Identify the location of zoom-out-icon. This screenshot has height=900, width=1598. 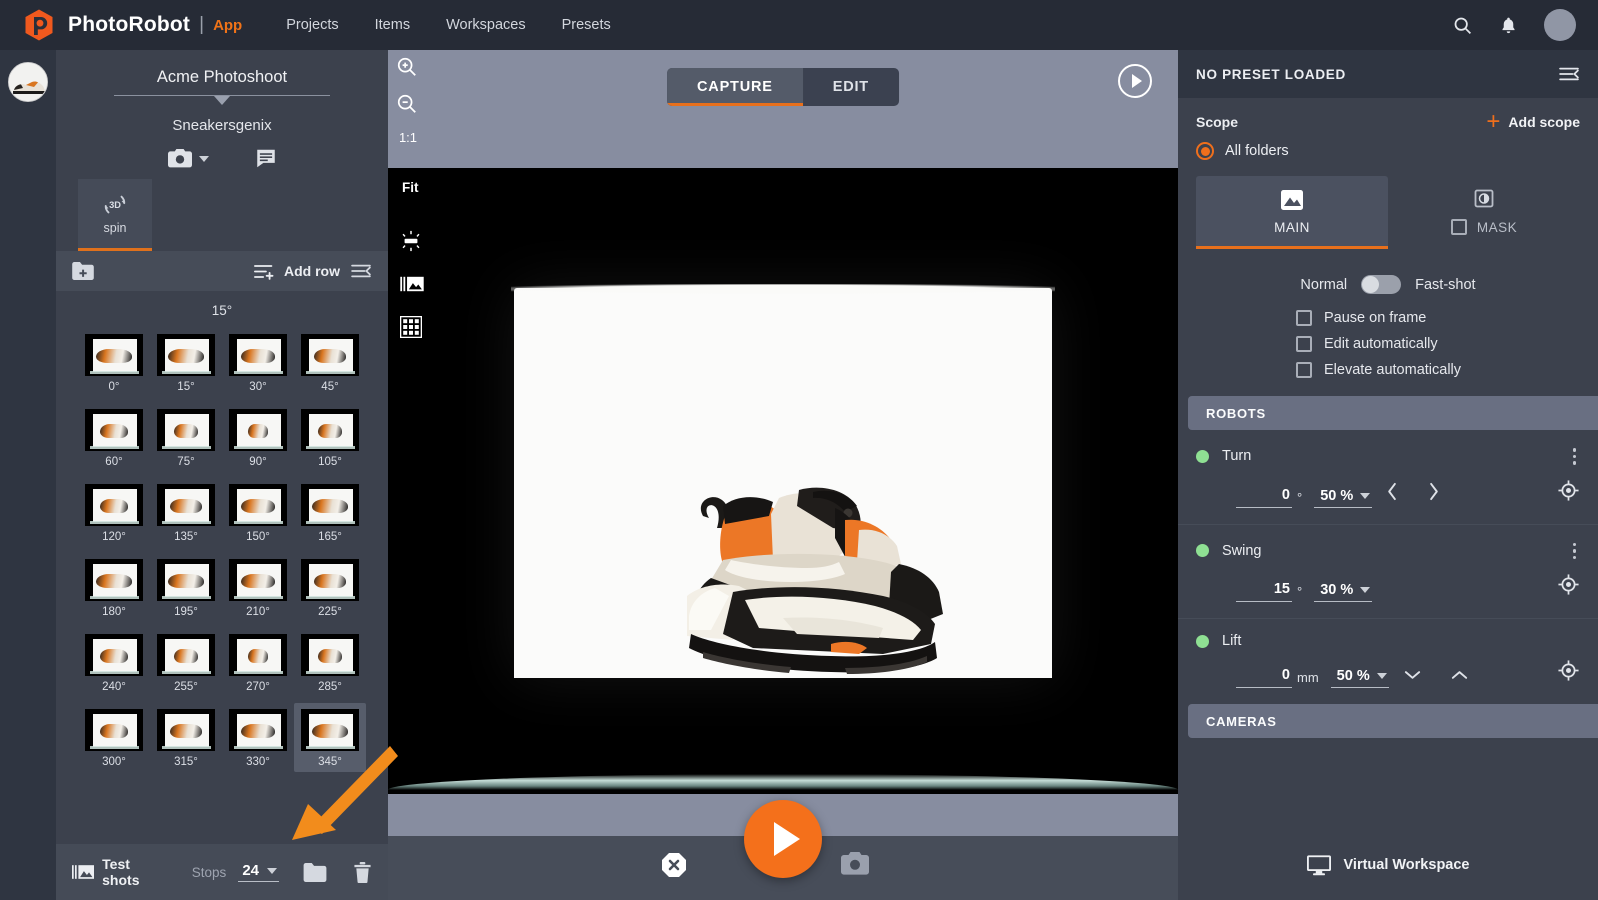
(407, 106).